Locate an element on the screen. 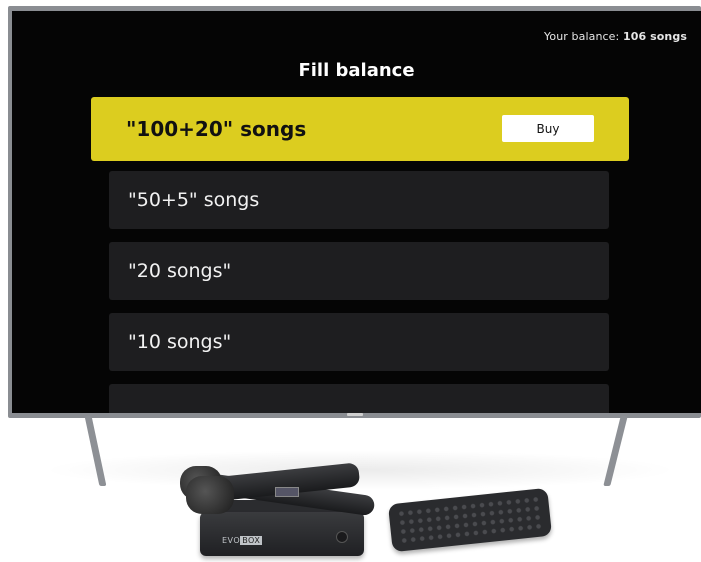  package-label: "10 songs" is located at coordinates (180, 342).